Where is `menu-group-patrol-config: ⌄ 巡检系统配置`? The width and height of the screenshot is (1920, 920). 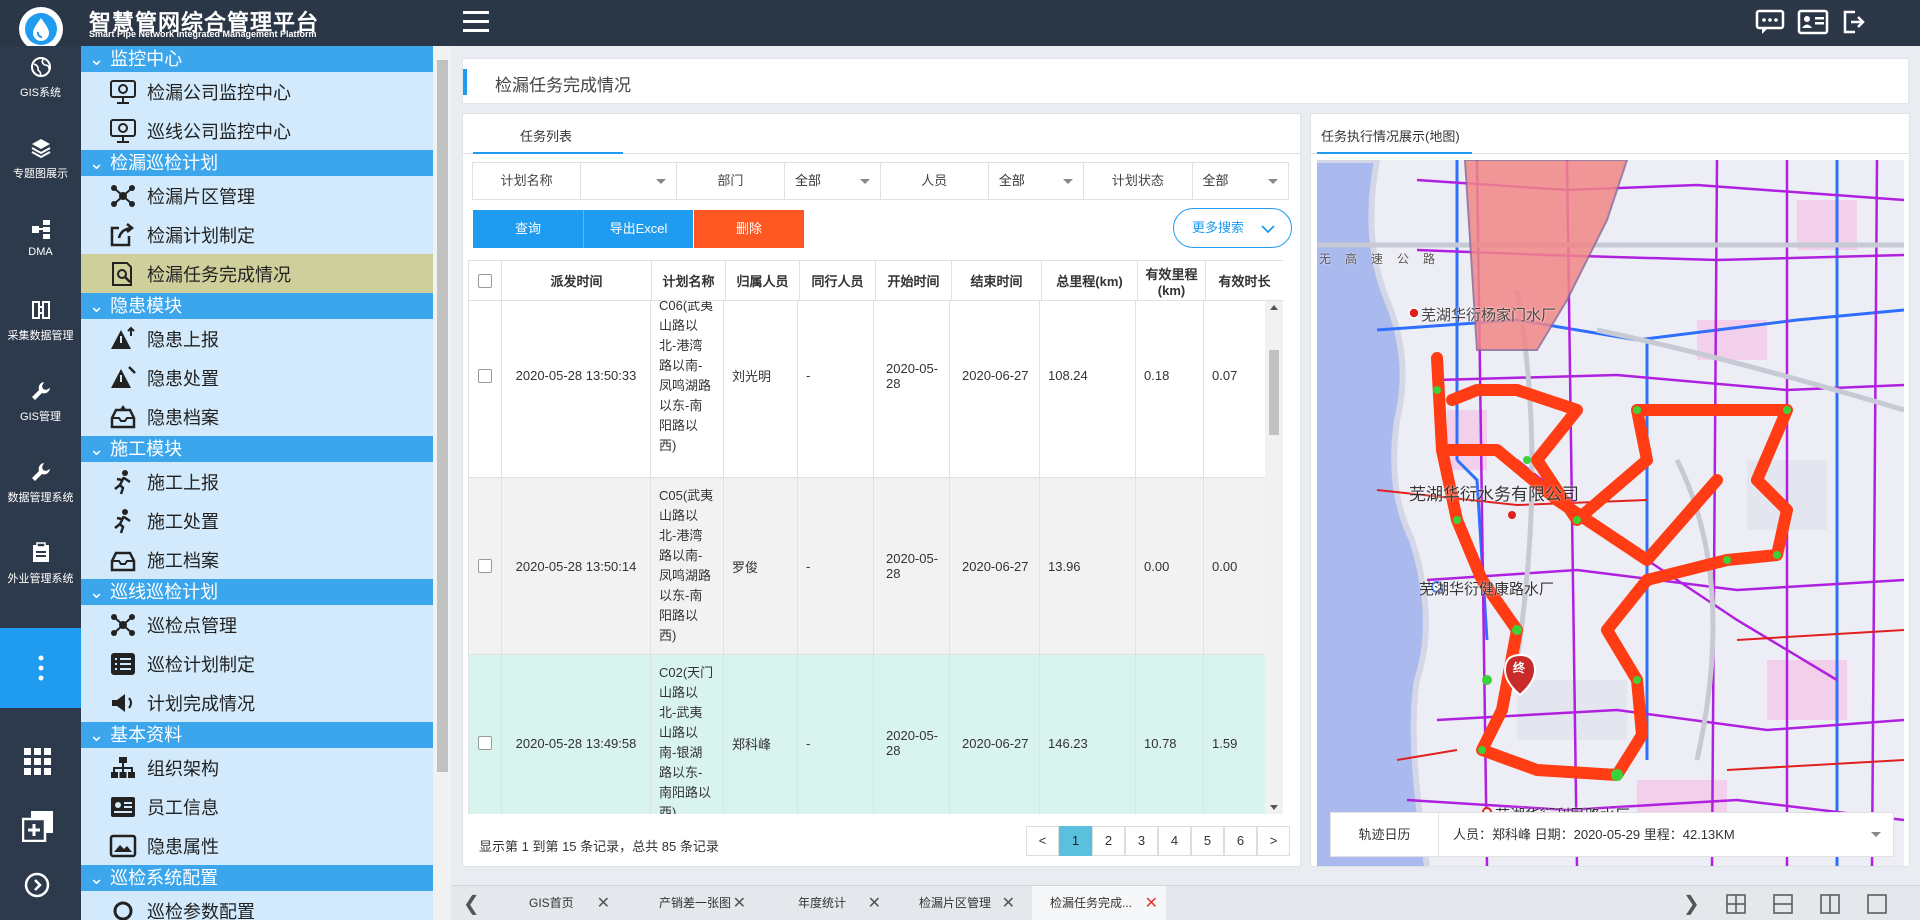 menu-group-patrol-config: ⌄ 巡检系统配置 is located at coordinates (257, 878).